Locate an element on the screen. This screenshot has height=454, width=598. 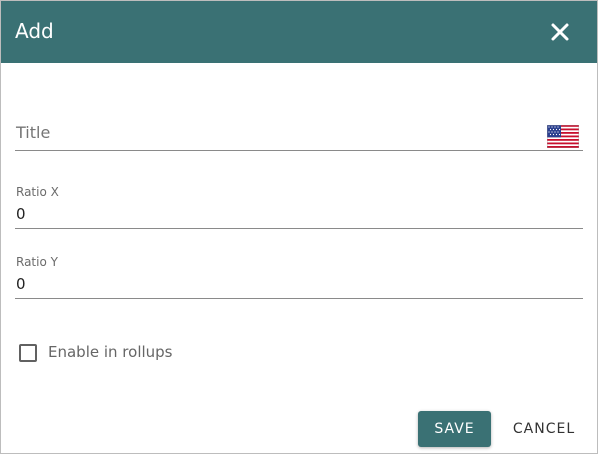
save-button: SAVE is located at coordinates (454, 429).